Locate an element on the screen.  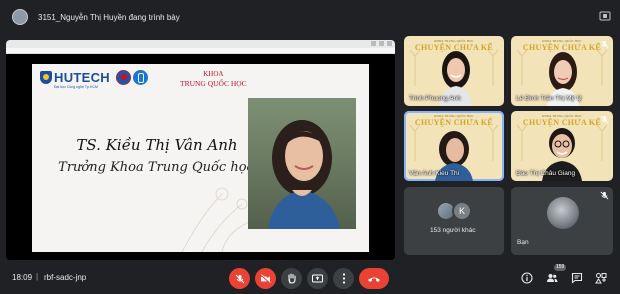
slide-window-titlebar is located at coordinates (200, 44).